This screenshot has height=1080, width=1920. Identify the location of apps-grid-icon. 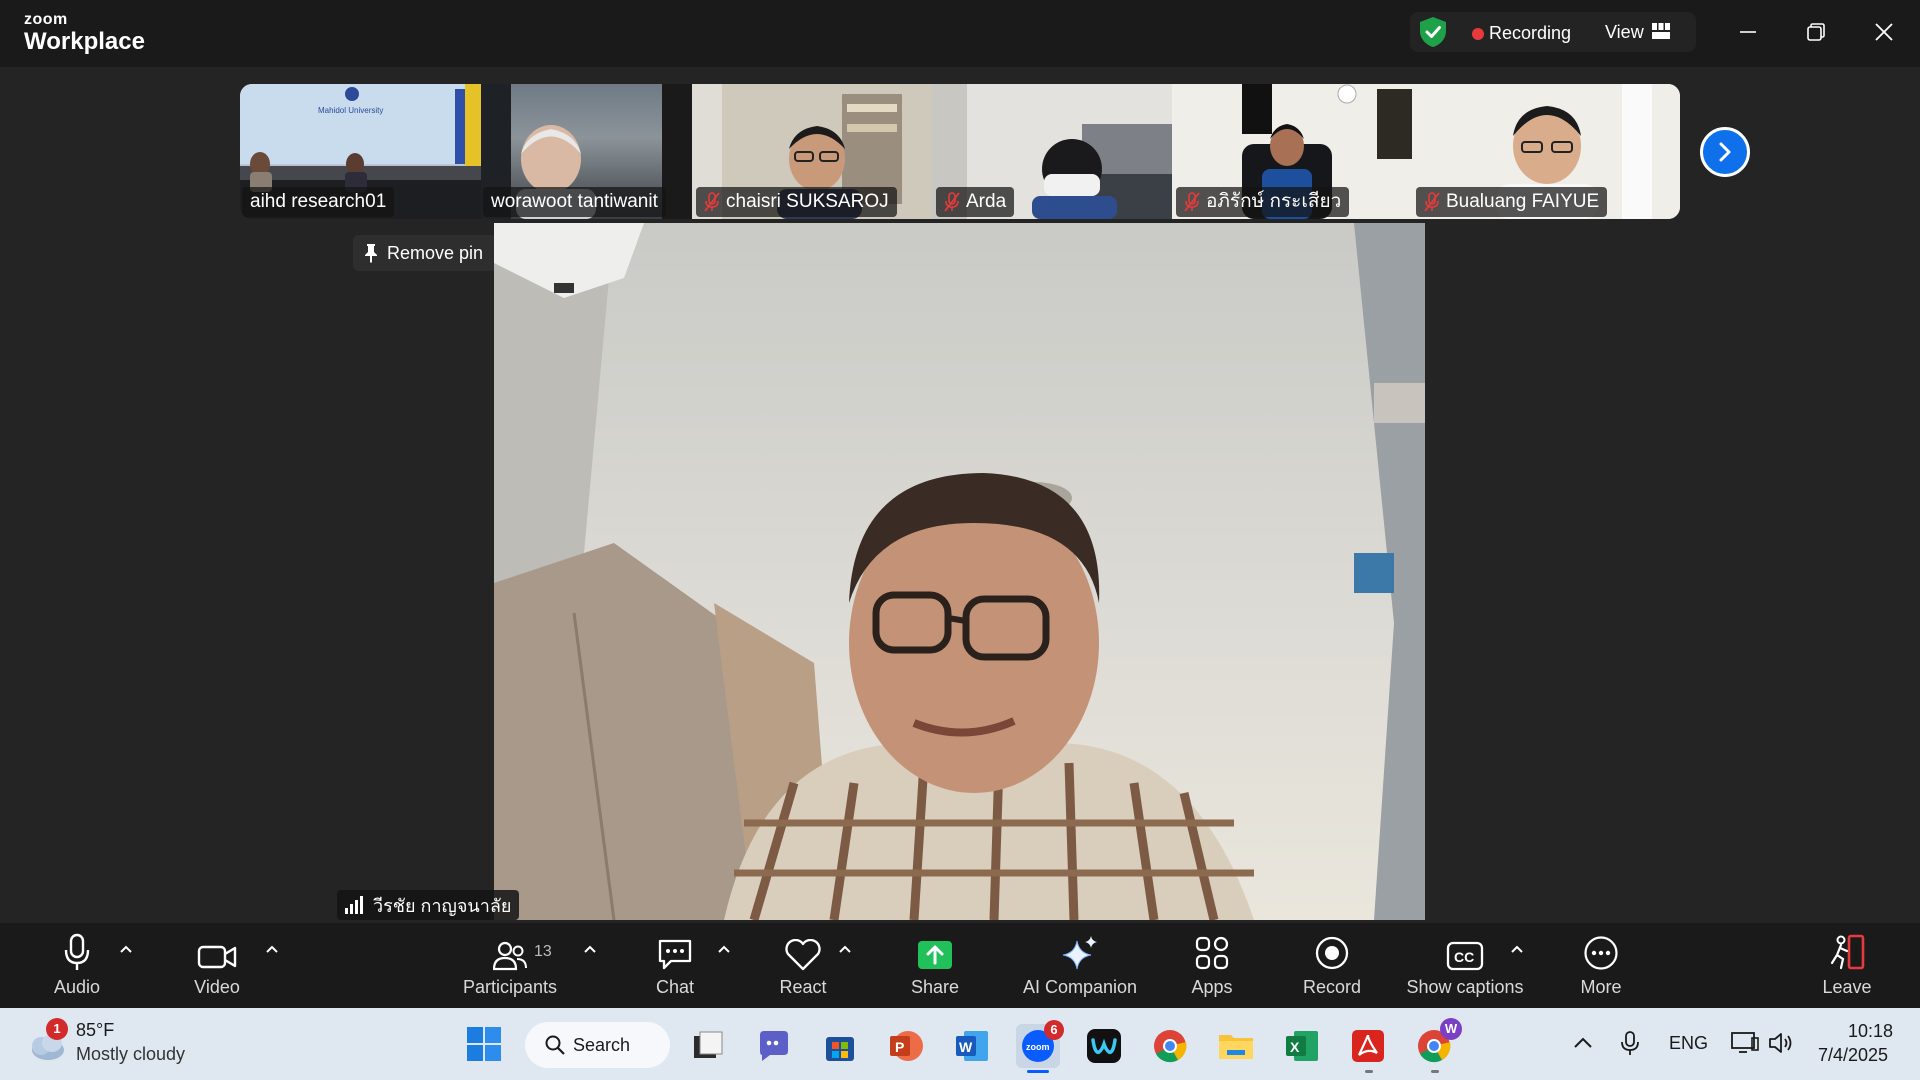
(1212, 953).